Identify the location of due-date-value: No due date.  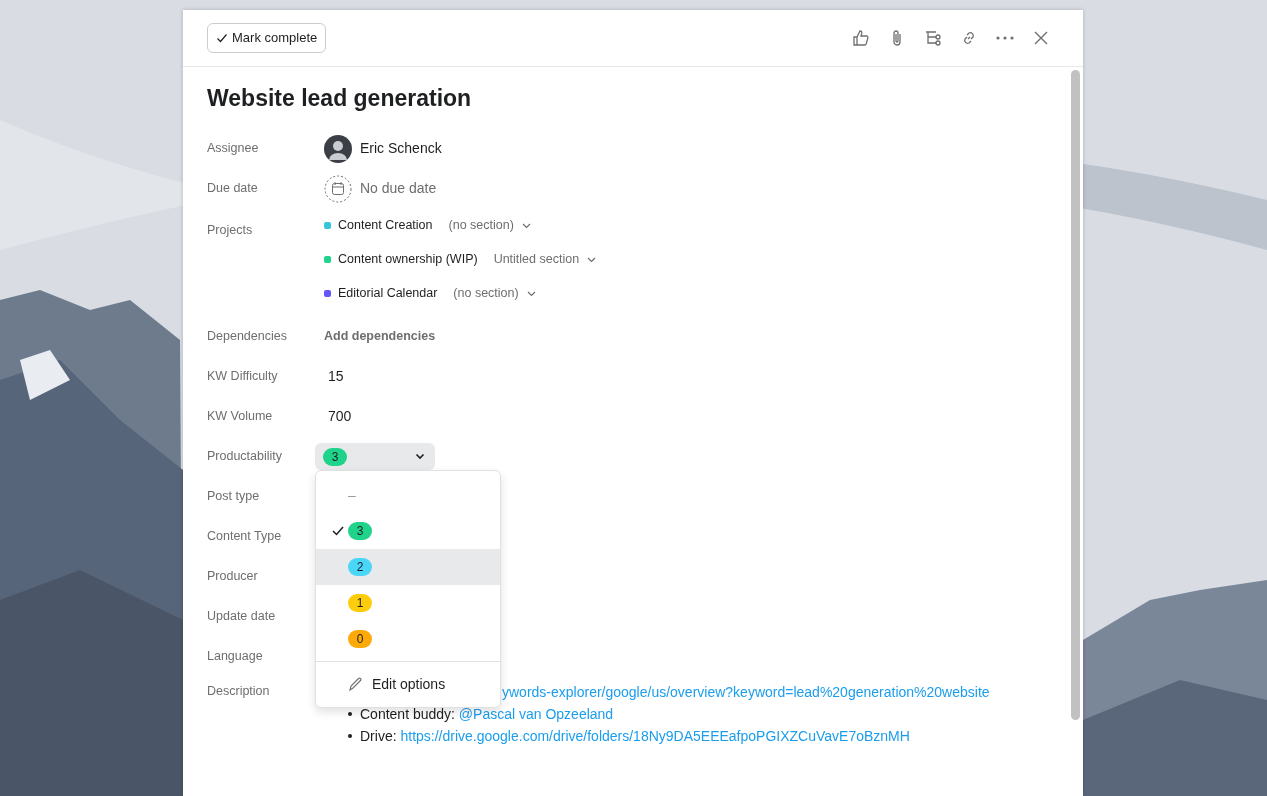
(398, 189).